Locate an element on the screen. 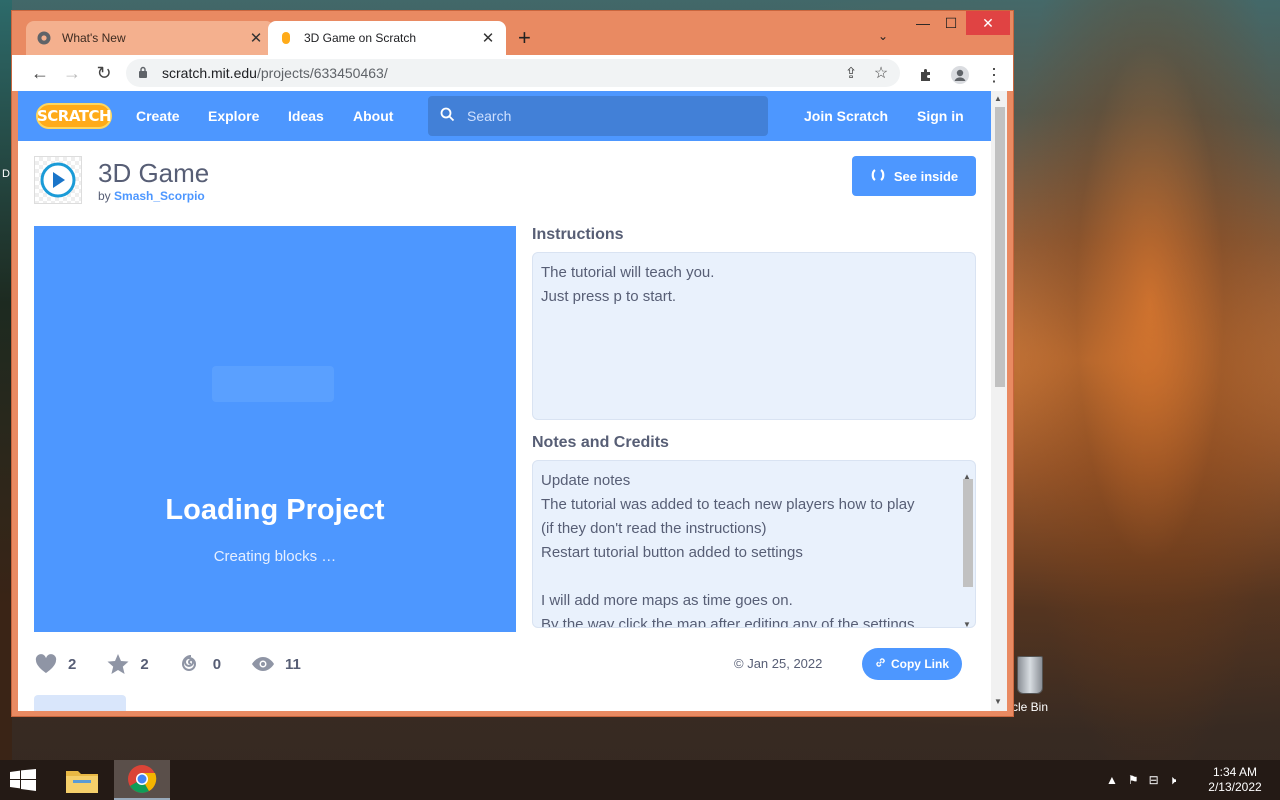  notes-scrollbar-thumb is located at coordinates (968, 533).